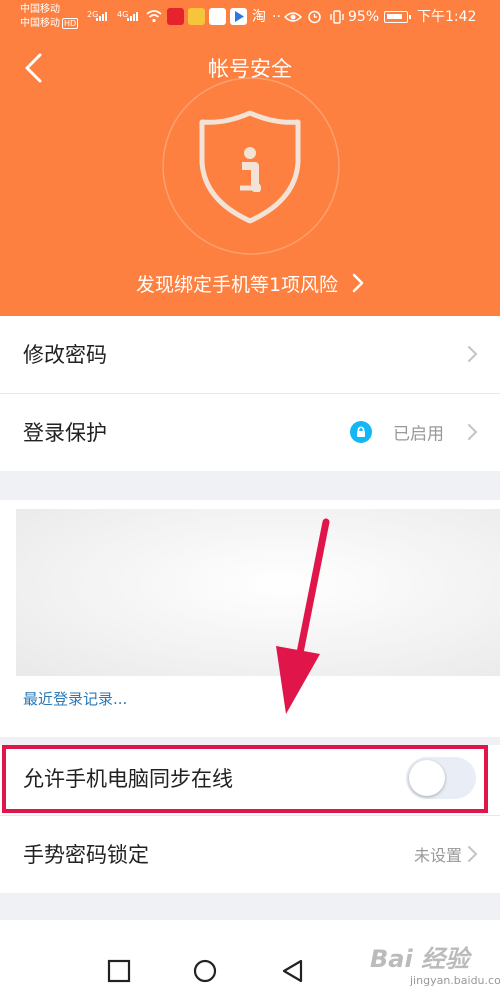  Describe the element at coordinates (250, 931) in the screenshot. I see `bottom-card` at that location.